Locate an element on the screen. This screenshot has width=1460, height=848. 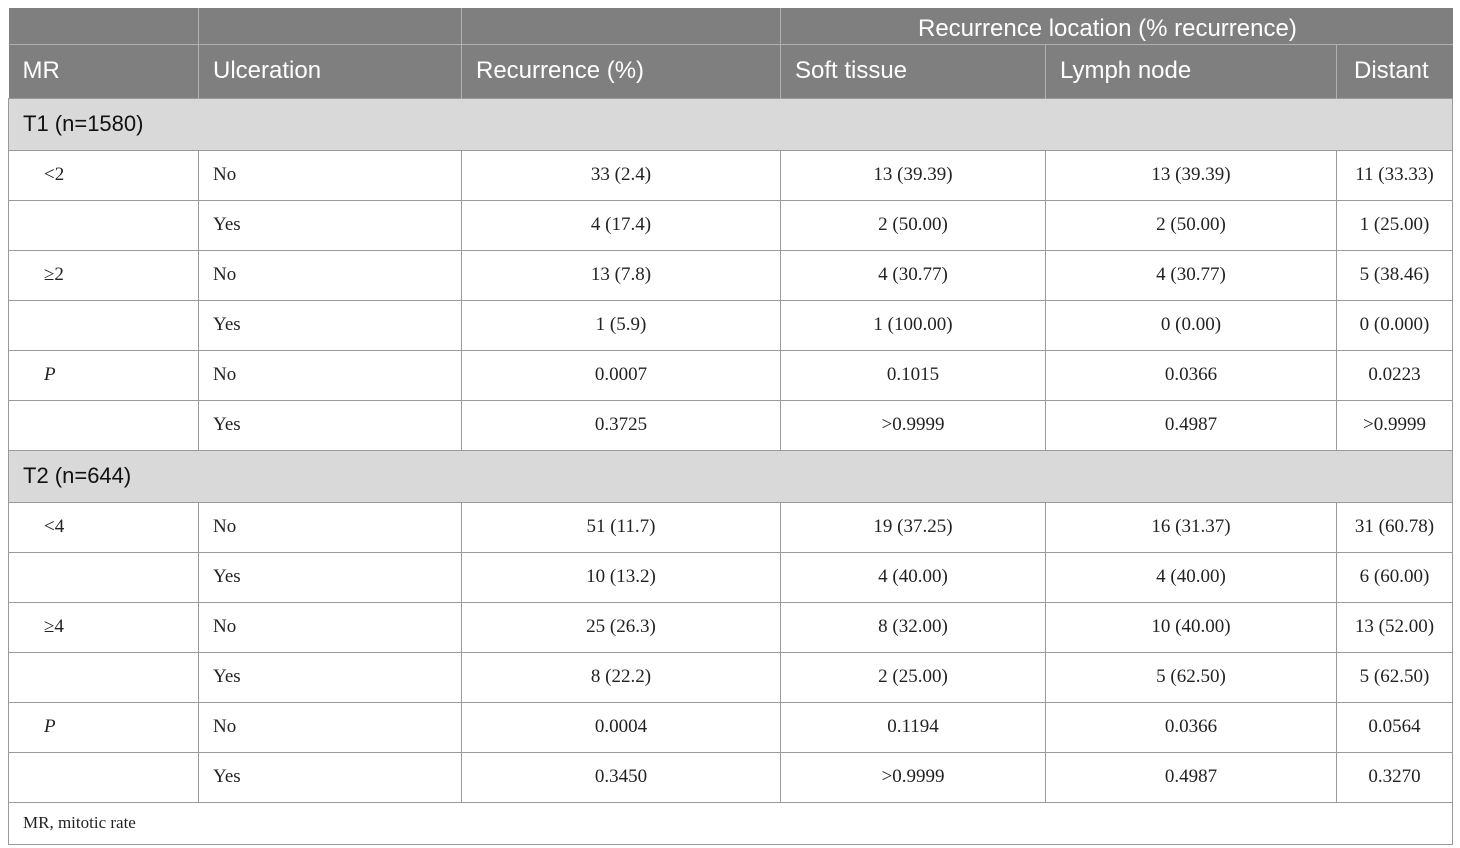
column-header-mr: MR is located at coordinates (103, 71).